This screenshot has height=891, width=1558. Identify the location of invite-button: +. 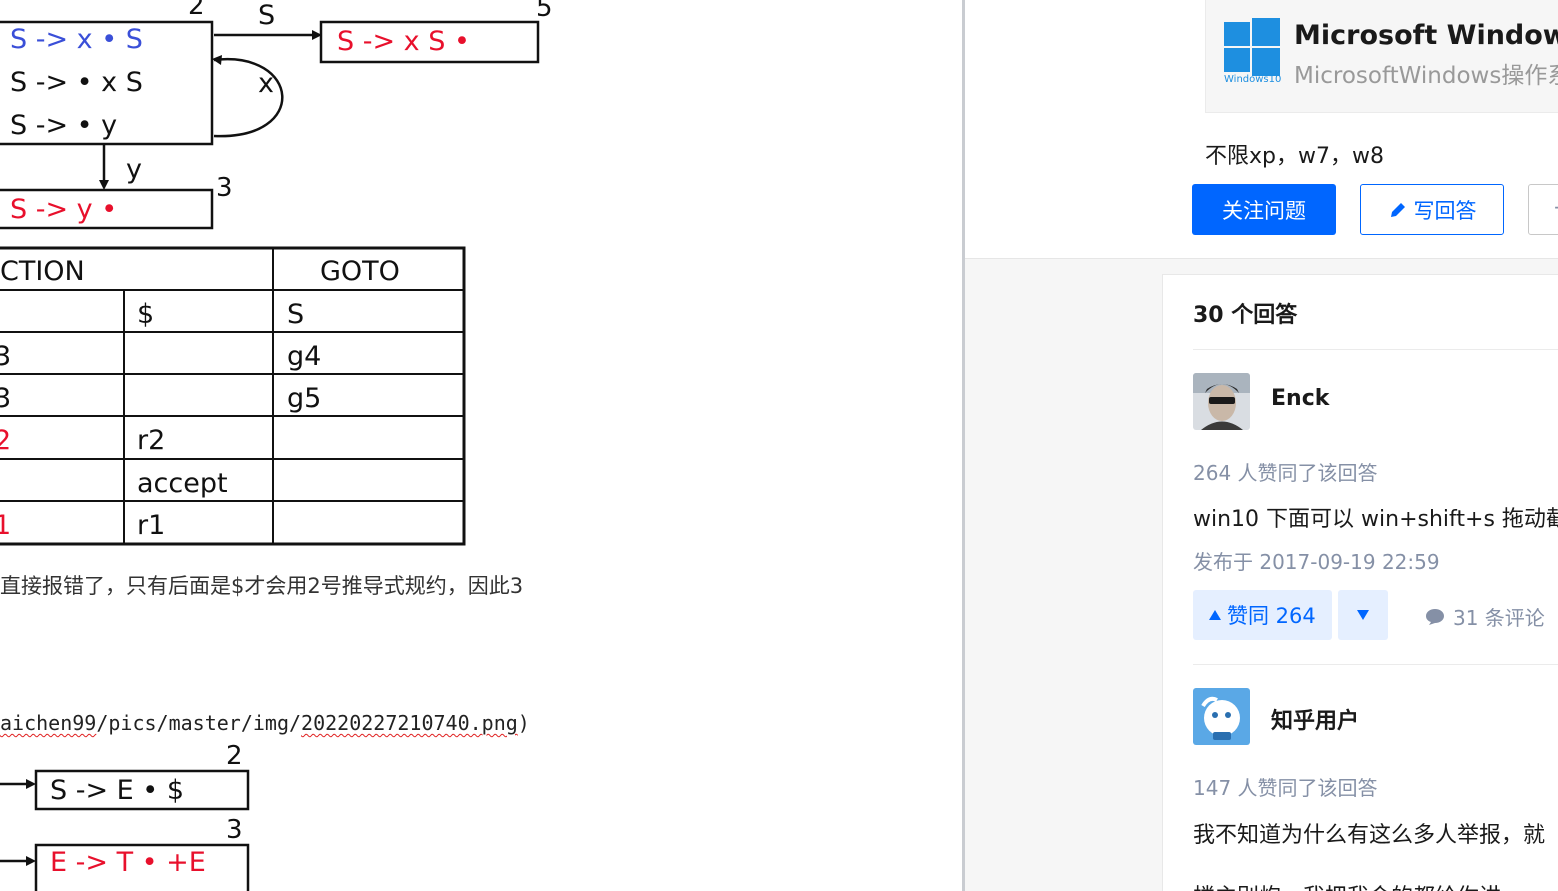
(1543, 209).